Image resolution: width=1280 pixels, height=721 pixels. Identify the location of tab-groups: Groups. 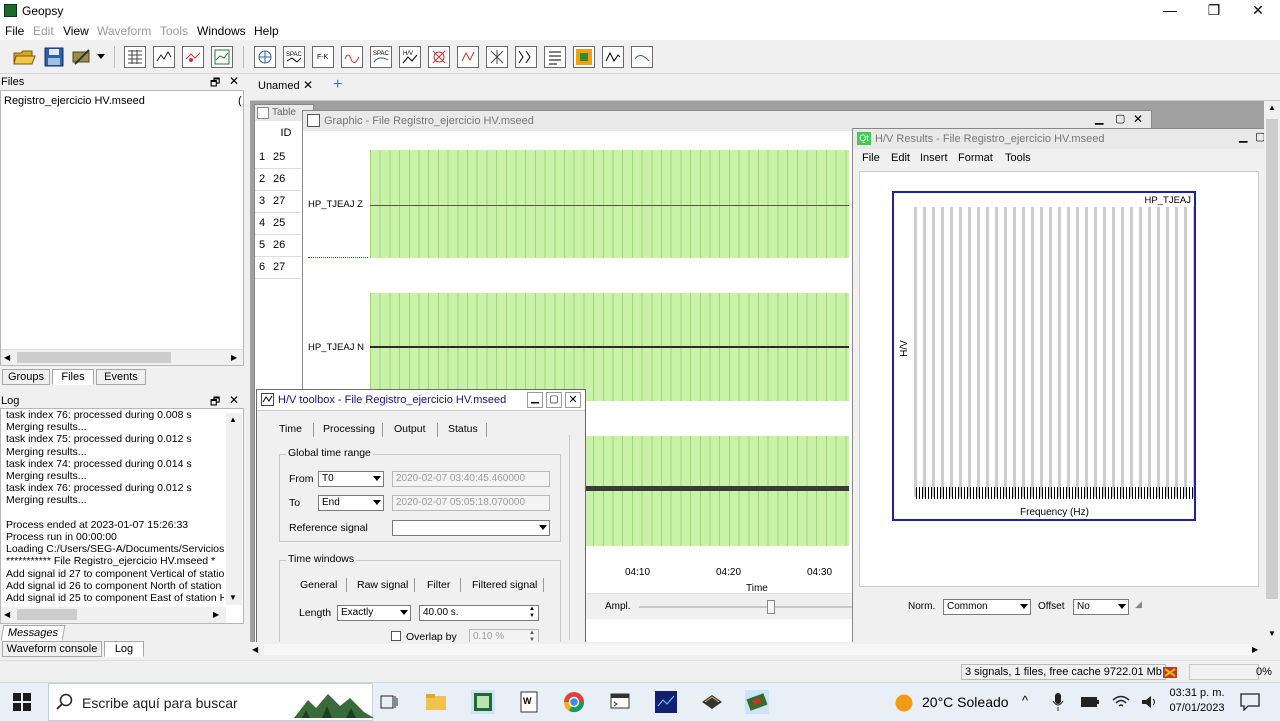
(26, 377).